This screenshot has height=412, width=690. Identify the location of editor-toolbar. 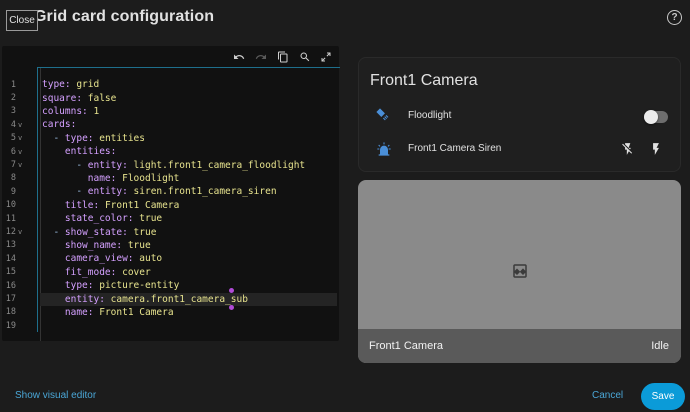
(170, 57).